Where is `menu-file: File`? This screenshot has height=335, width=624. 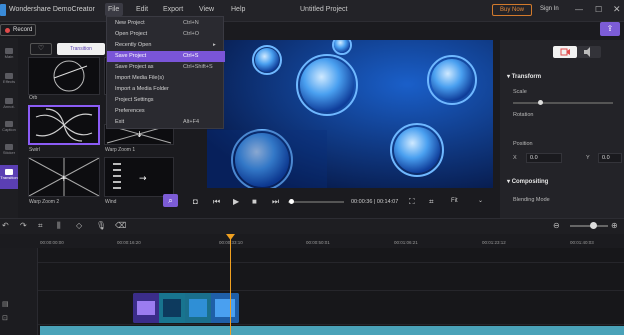 menu-file: File is located at coordinates (114, 9).